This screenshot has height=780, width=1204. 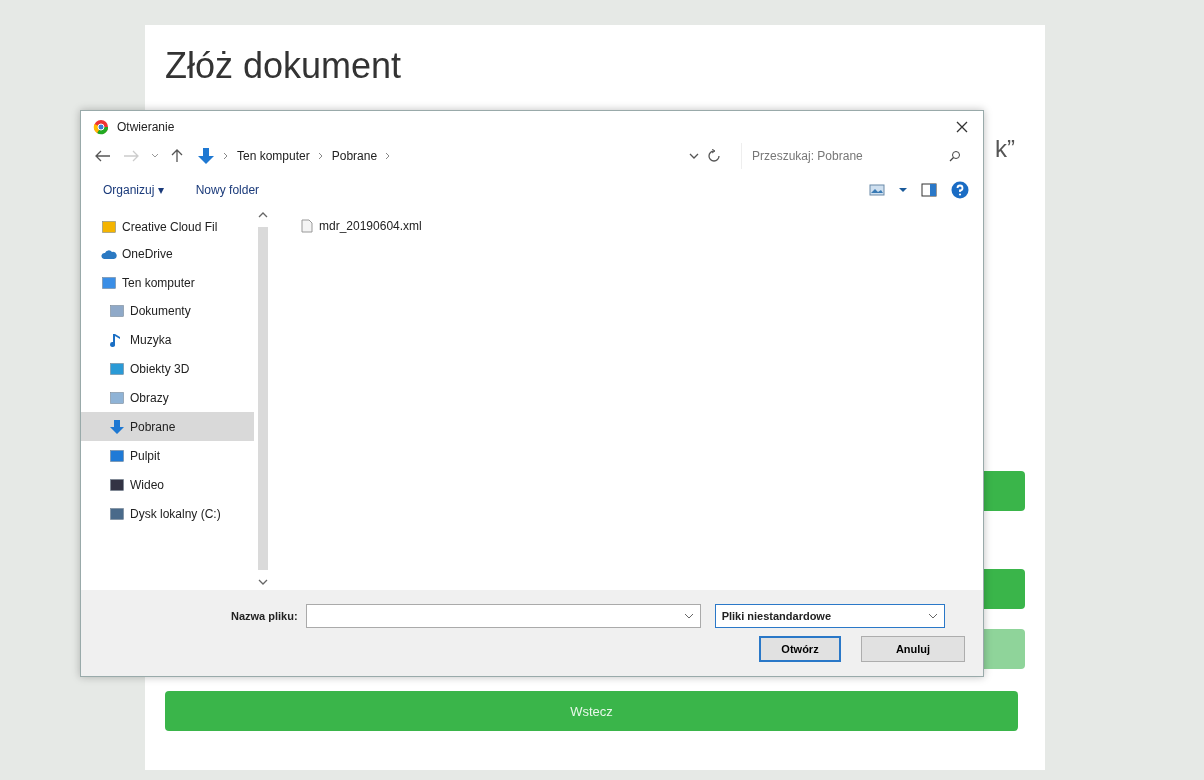 I want to click on sidebar-item: Obrazy, so click(x=167, y=397).